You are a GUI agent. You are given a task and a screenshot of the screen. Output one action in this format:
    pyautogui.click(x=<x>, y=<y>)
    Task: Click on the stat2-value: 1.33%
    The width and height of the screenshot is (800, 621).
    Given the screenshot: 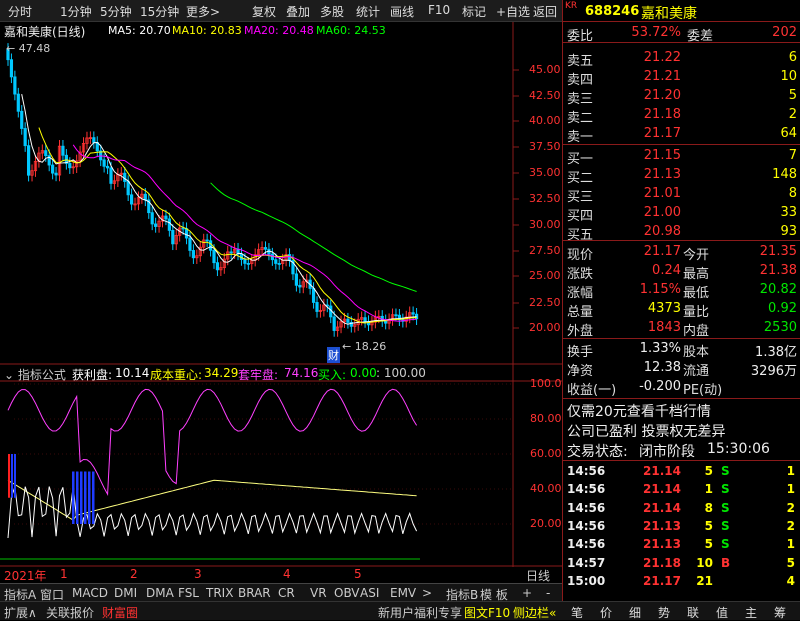 What is the action you would take?
    pyautogui.click(x=660, y=348)
    